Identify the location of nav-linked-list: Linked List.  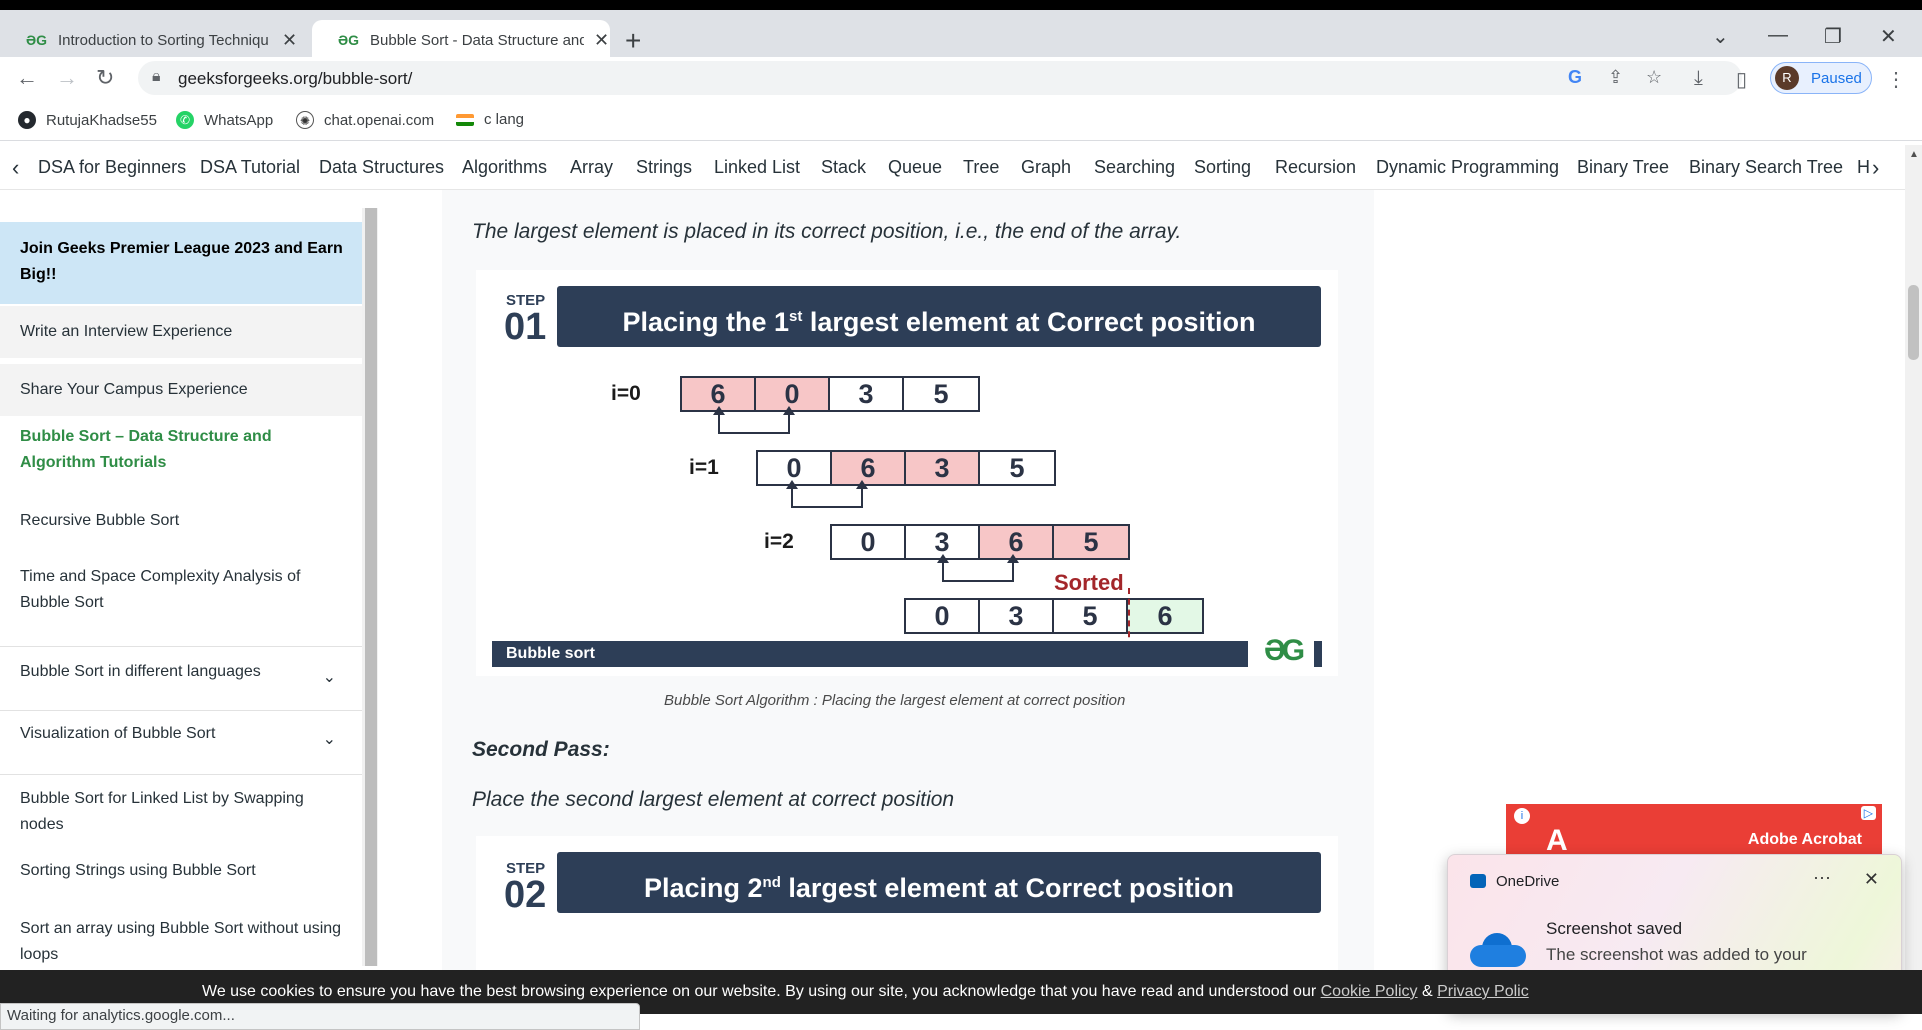
(757, 167).